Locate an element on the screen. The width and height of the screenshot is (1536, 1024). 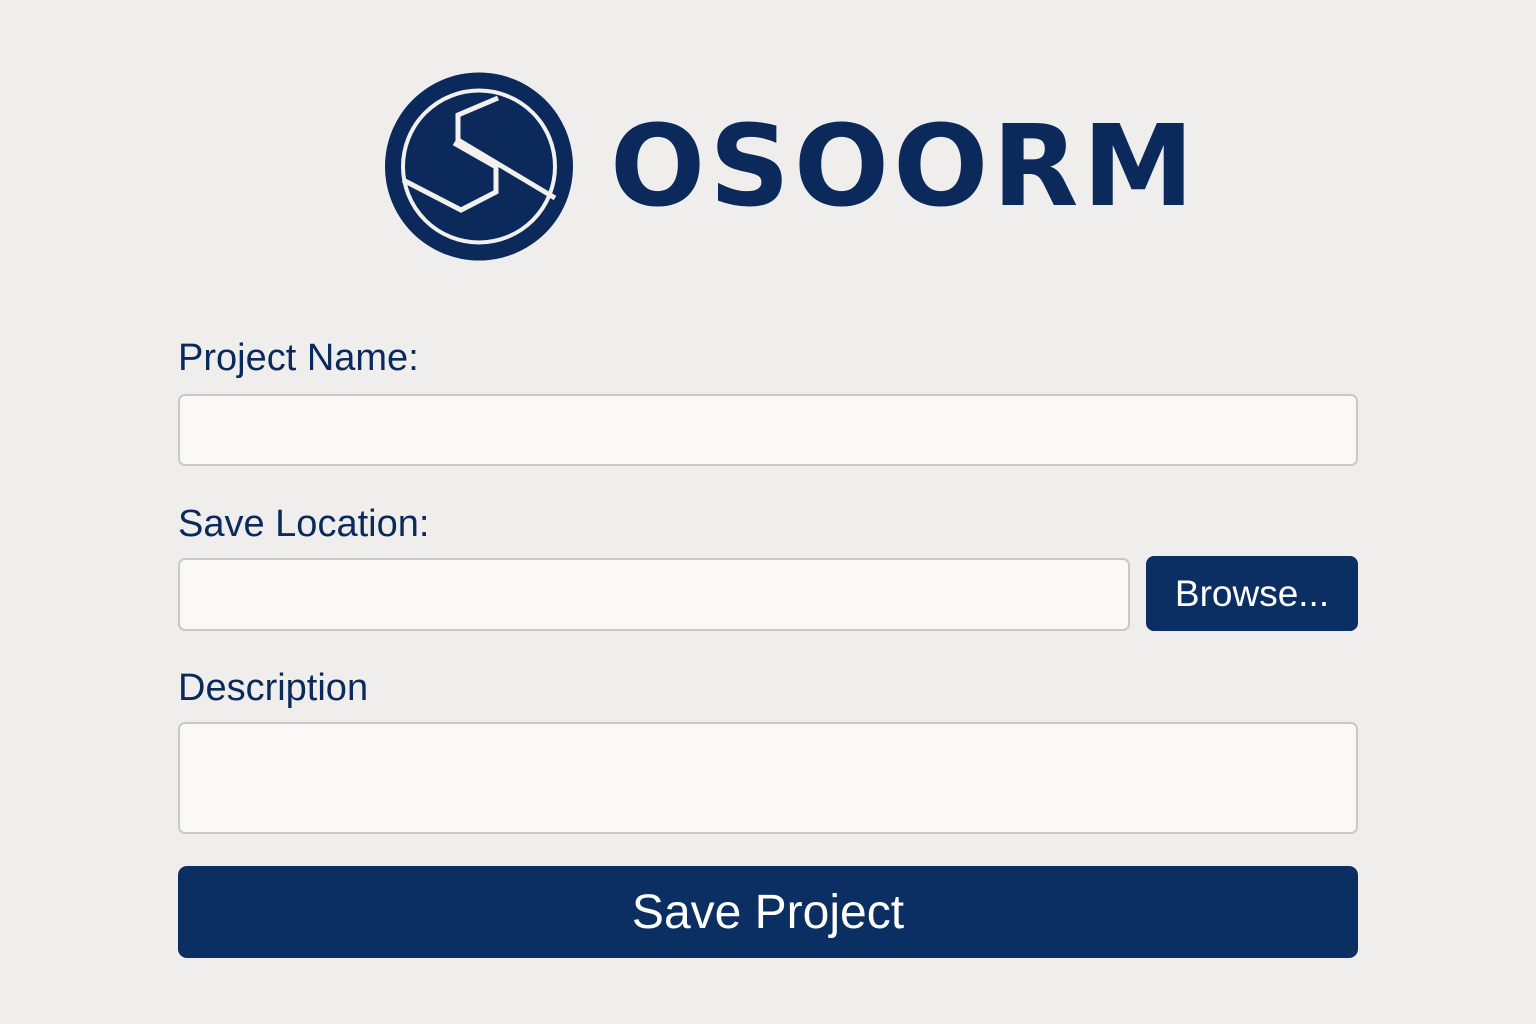
project-name-input is located at coordinates (768, 430).